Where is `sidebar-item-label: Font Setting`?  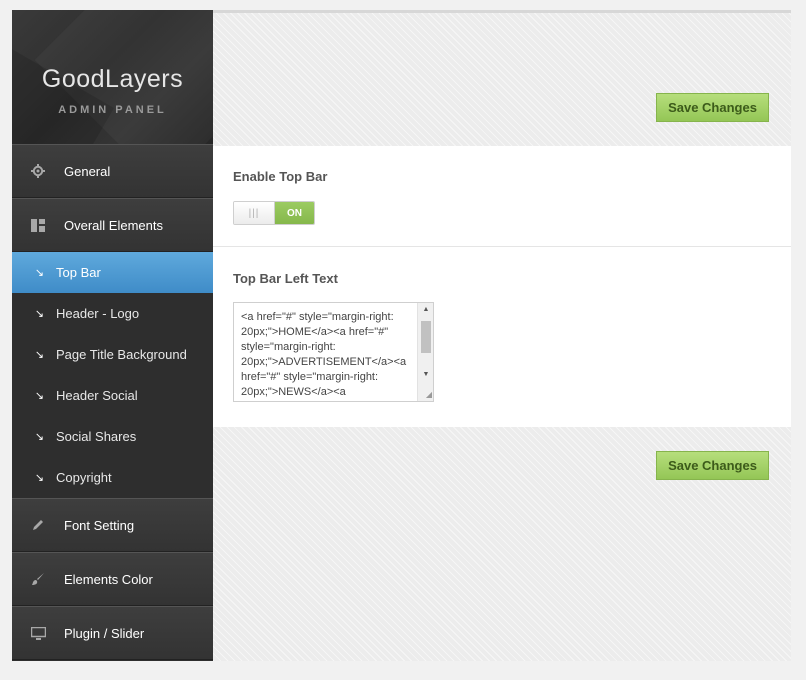
sidebar-item-label: Font Setting is located at coordinates (99, 525).